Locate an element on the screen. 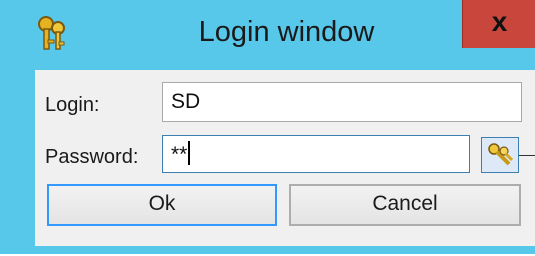 This screenshot has width=535, height=256. password-label: Password: is located at coordinates (92, 157).